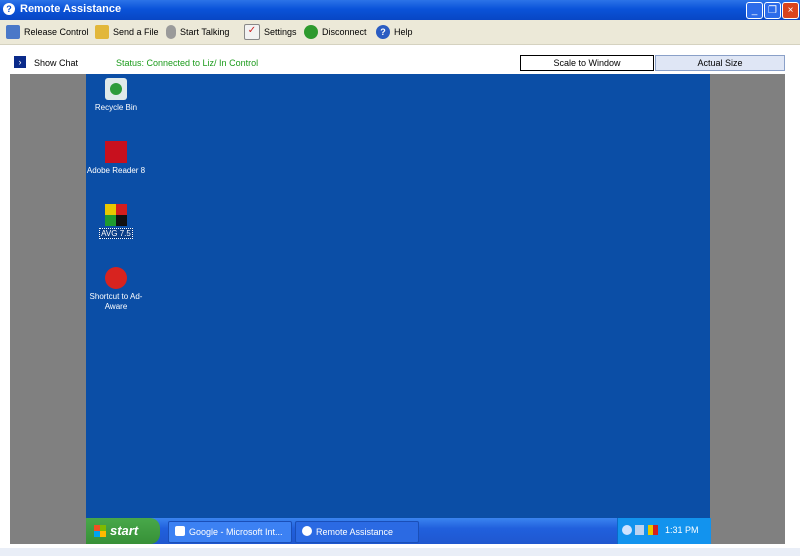 The image size is (800, 556). What do you see at coordinates (171, 32) in the screenshot?
I see `microphone-icon` at bounding box center [171, 32].